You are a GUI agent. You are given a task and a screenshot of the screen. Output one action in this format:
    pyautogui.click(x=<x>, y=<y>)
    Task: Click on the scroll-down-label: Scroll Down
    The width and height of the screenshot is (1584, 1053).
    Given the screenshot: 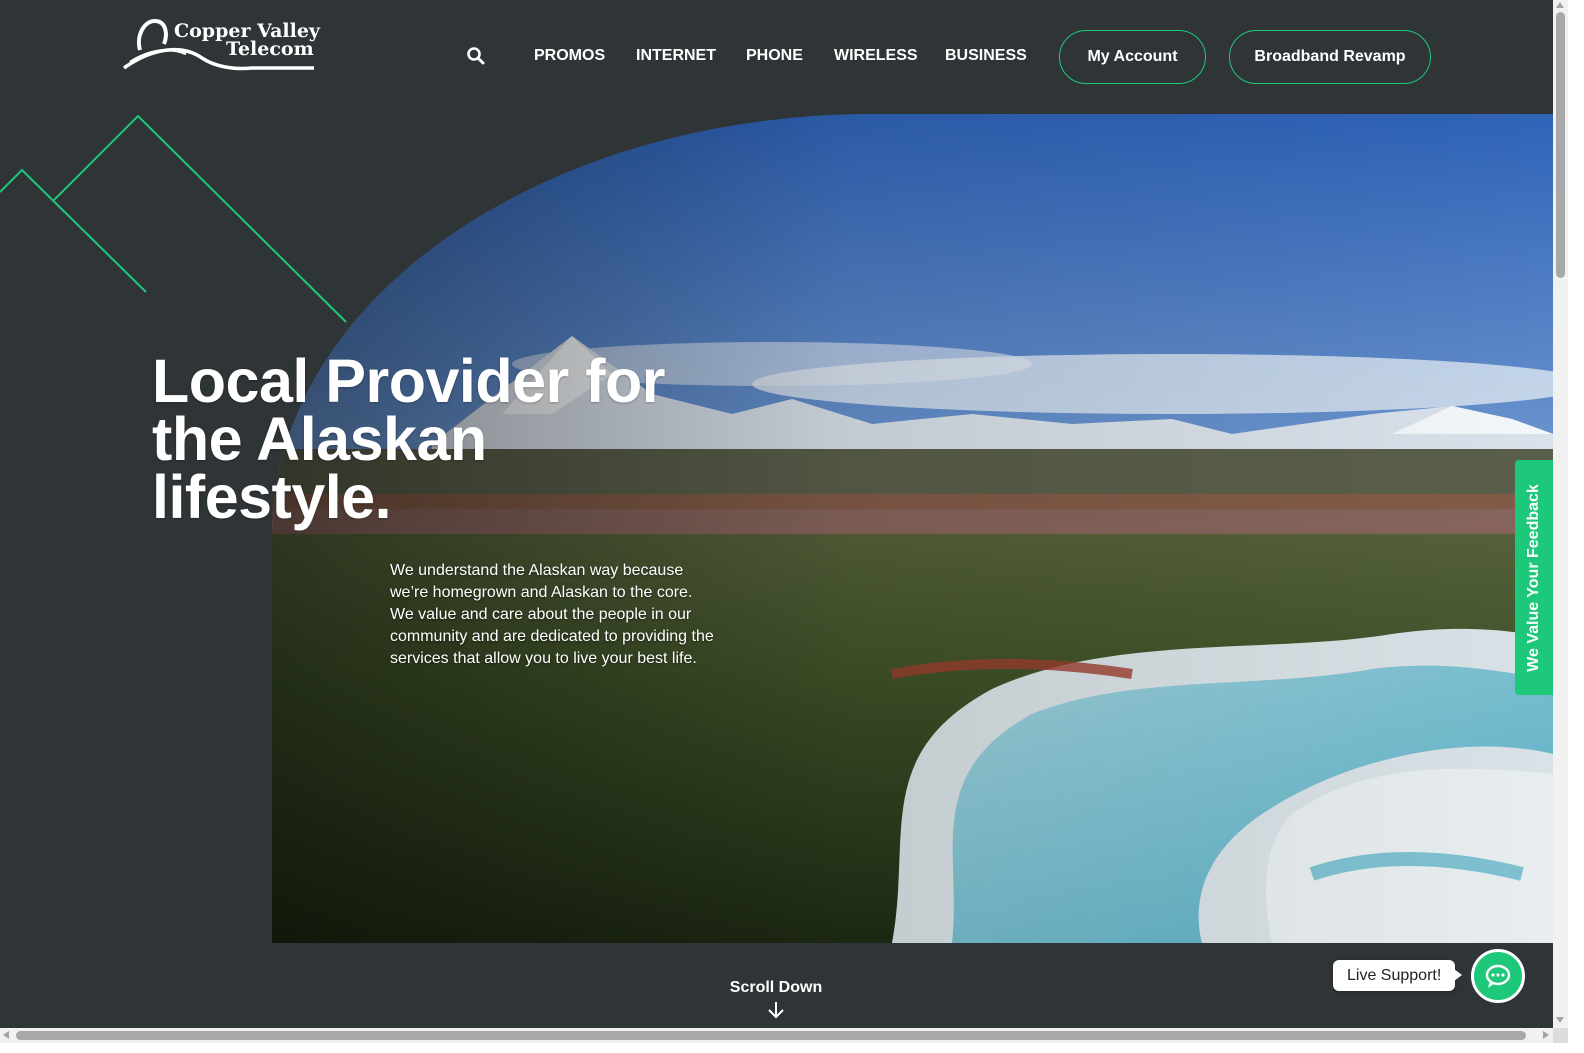 What is the action you would take?
    pyautogui.click(x=776, y=987)
    